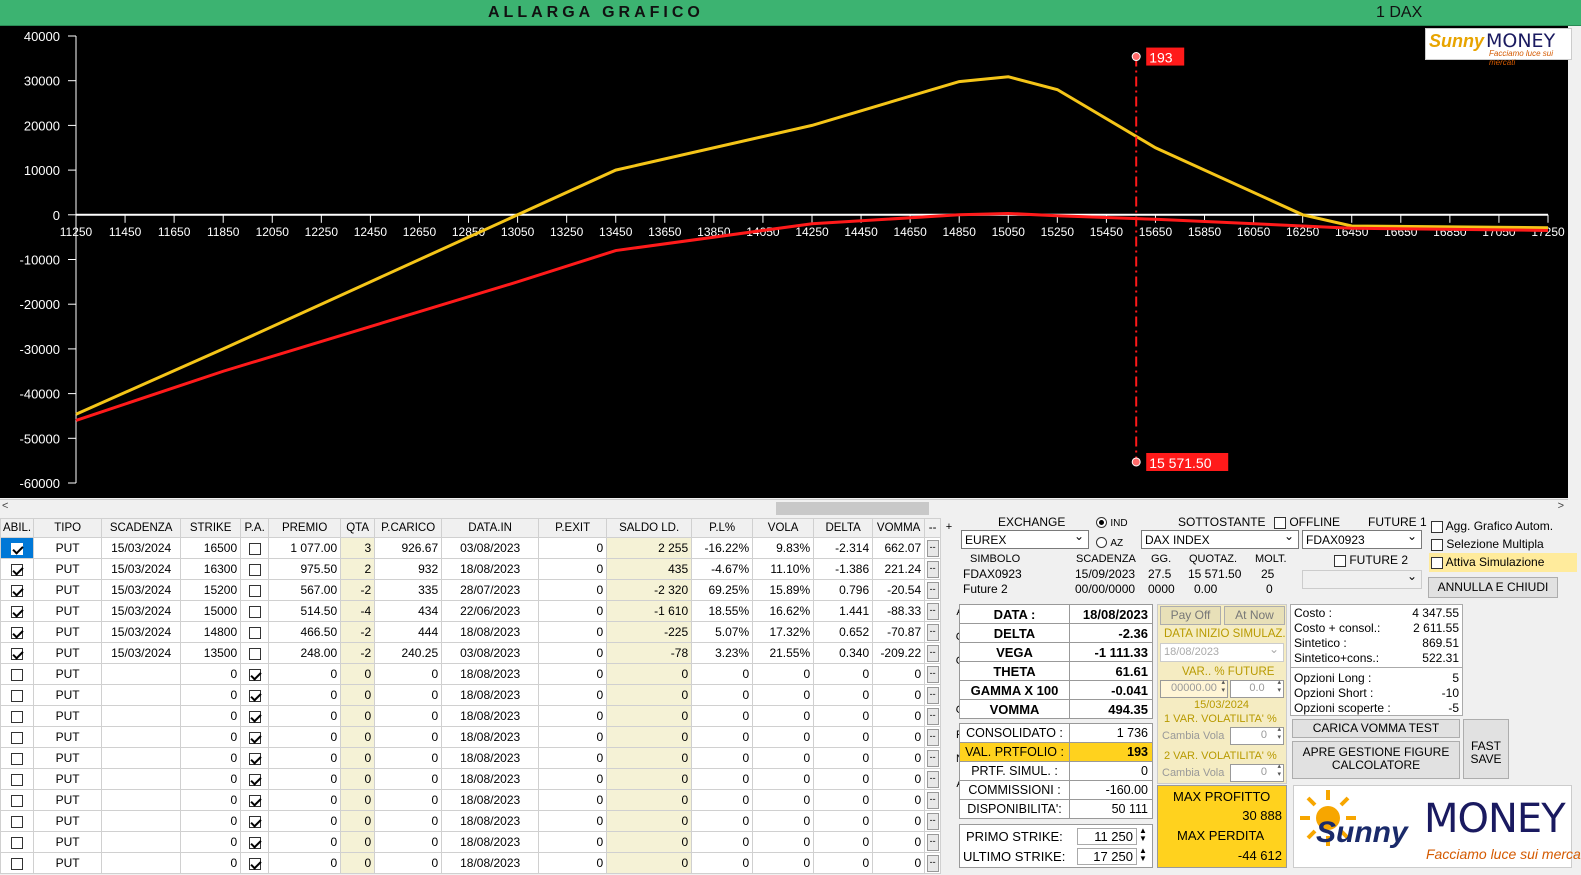  I want to click on cell-premio: 514.50, so click(305, 611).